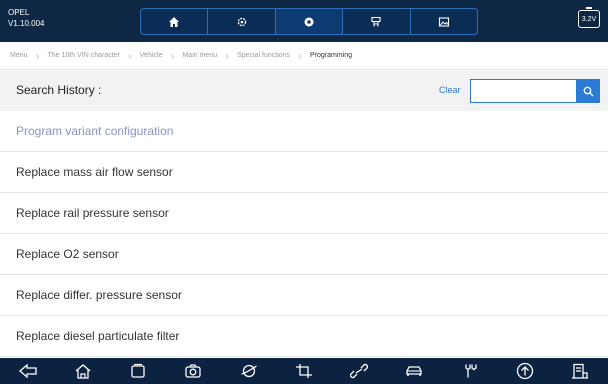  Describe the element at coordinates (26, 18) in the screenshot. I see `vehicle-info: OPEL V1.10.004` at that location.